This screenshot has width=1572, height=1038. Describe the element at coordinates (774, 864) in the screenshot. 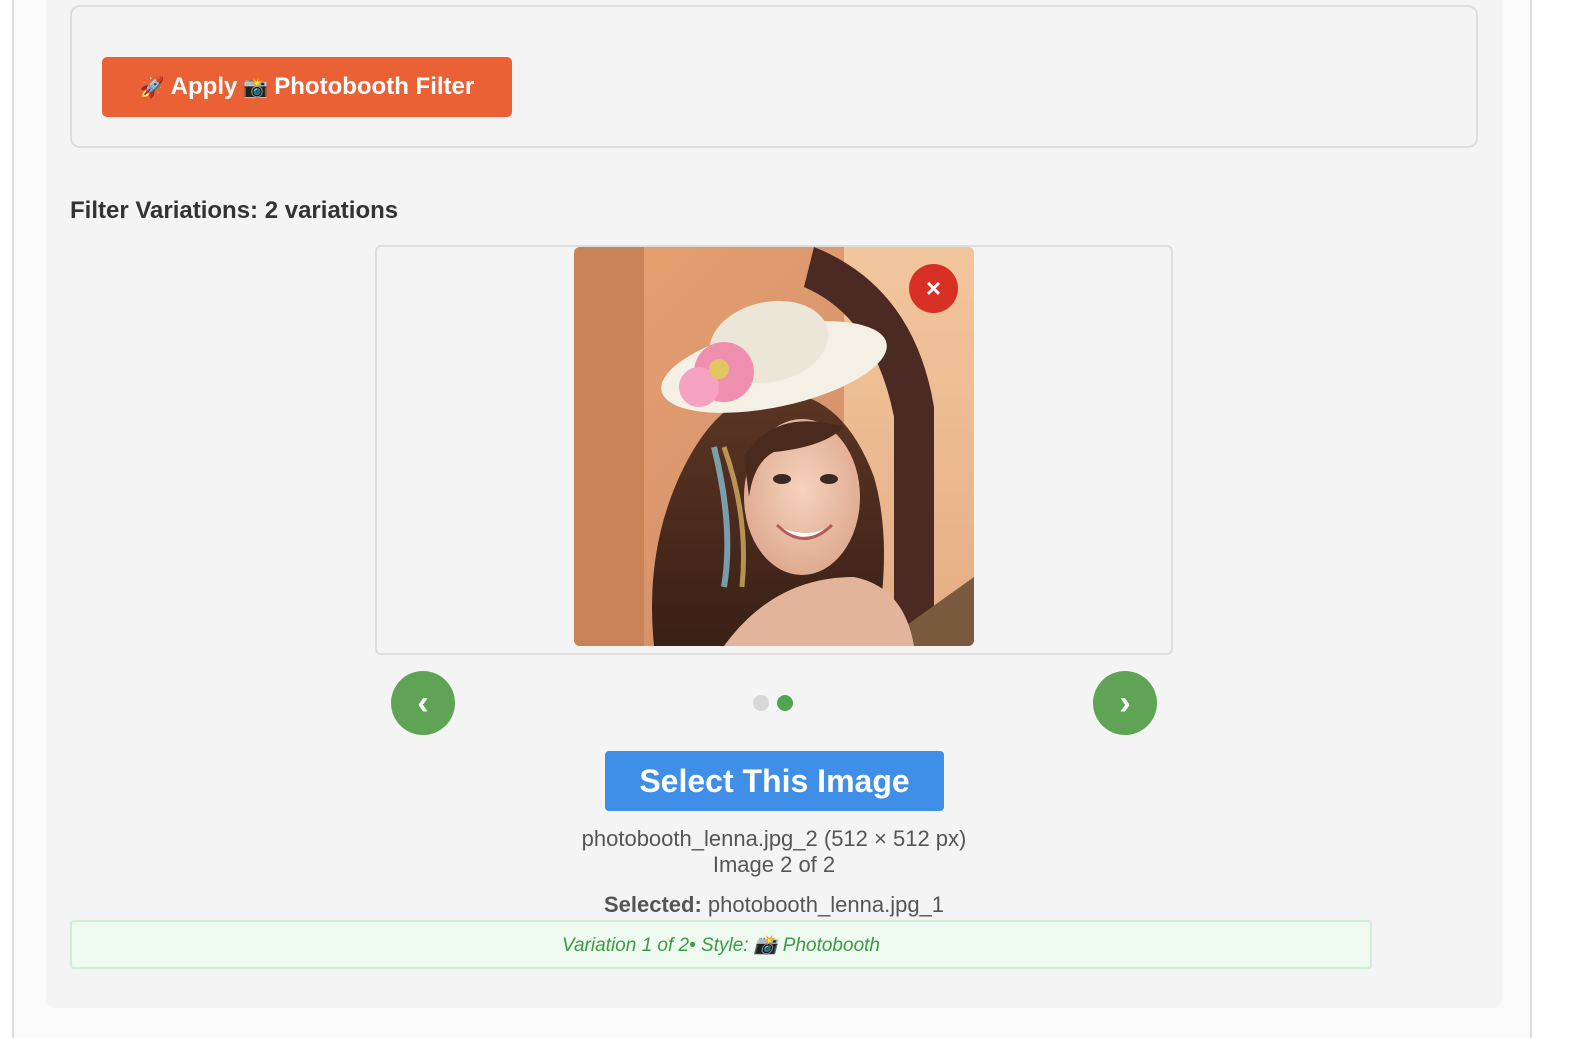

I see `image-position-line: Image 2 of 2` at that location.